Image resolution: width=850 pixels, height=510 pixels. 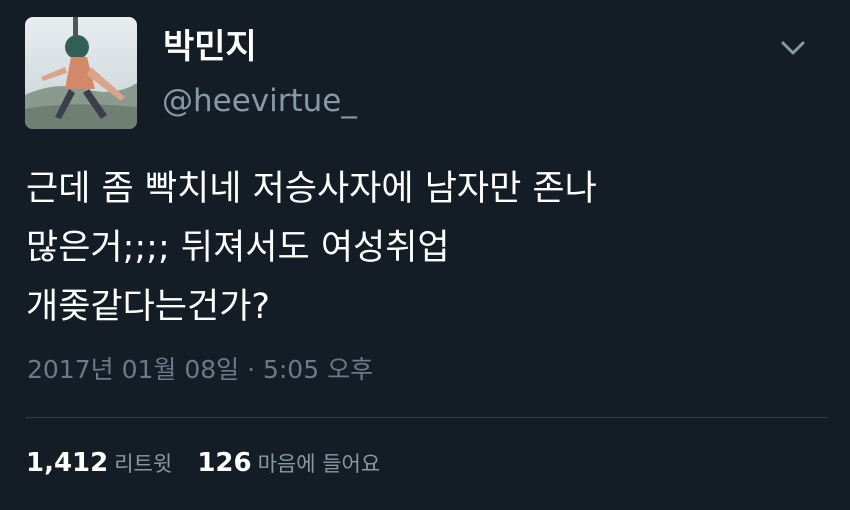 What do you see at coordinates (200, 369) in the screenshot?
I see `tweet-timestamp: 2017년 01월 08일 · 5:05 오후` at bounding box center [200, 369].